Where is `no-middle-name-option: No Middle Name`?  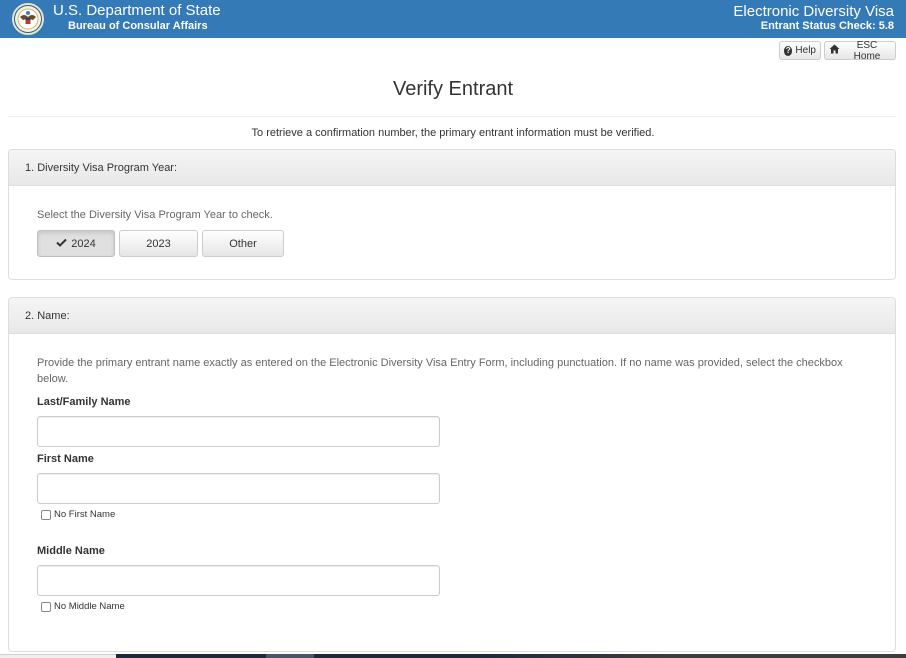
no-middle-name-option: No Middle Name is located at coordinates (83, 606).